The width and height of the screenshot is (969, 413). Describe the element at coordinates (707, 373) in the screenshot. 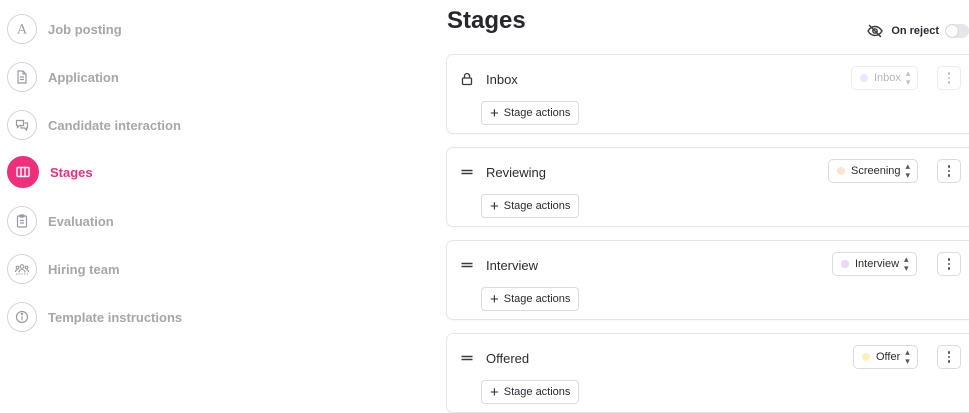

I see `stage-card-offered: Offered + Stage actions Offer ▴ ▾` at that location.